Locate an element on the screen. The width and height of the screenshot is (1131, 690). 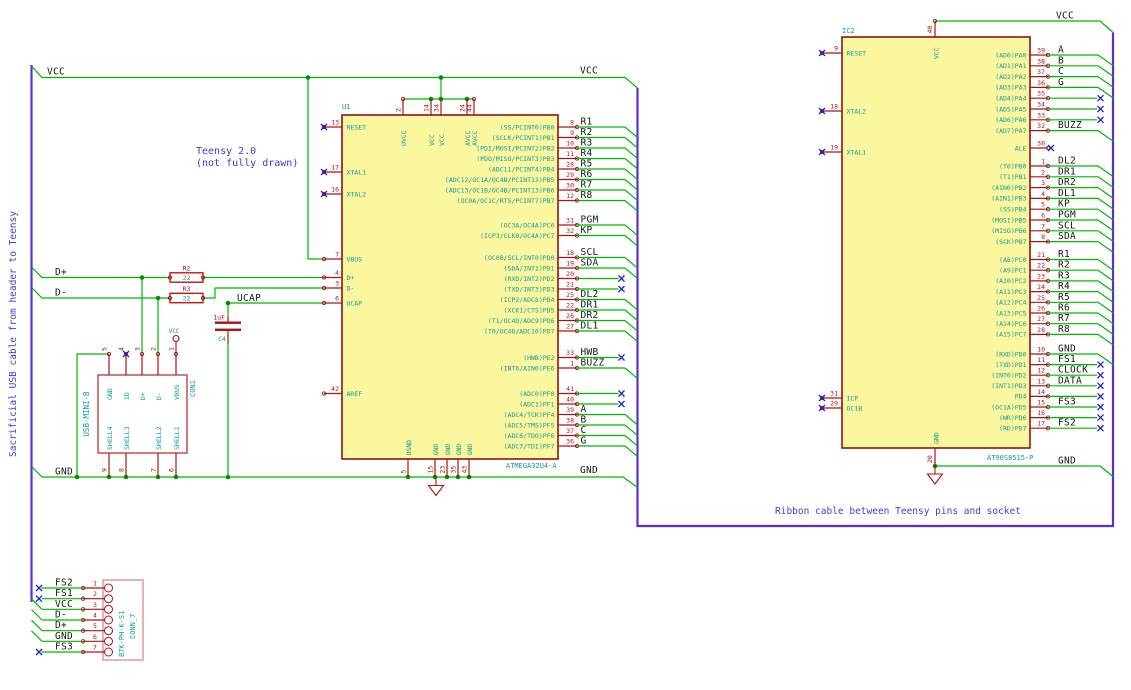
net-label-hwb: HWB is located at coordinates (590, 352).